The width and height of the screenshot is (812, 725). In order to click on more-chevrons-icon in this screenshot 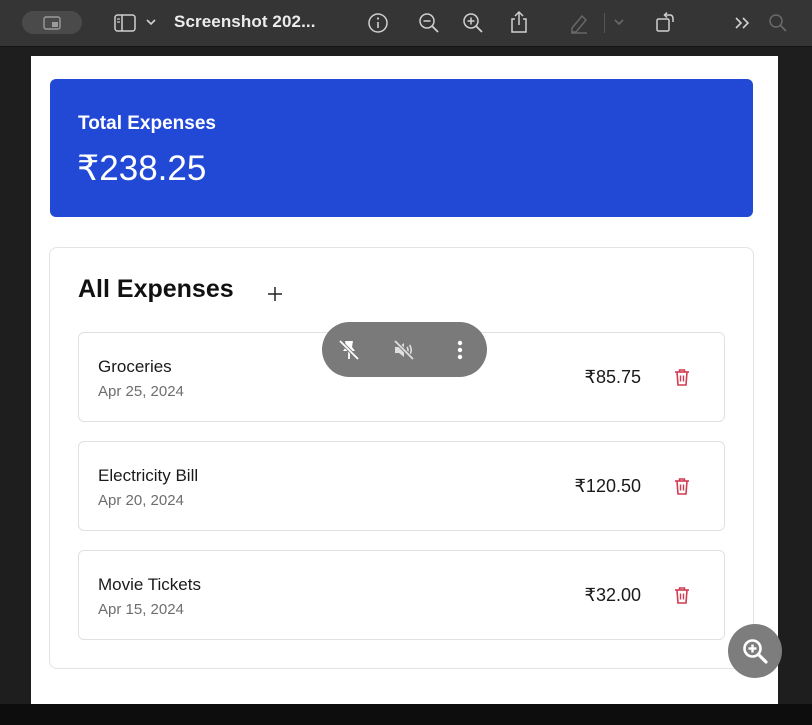, I will do `click(742, 23)`.